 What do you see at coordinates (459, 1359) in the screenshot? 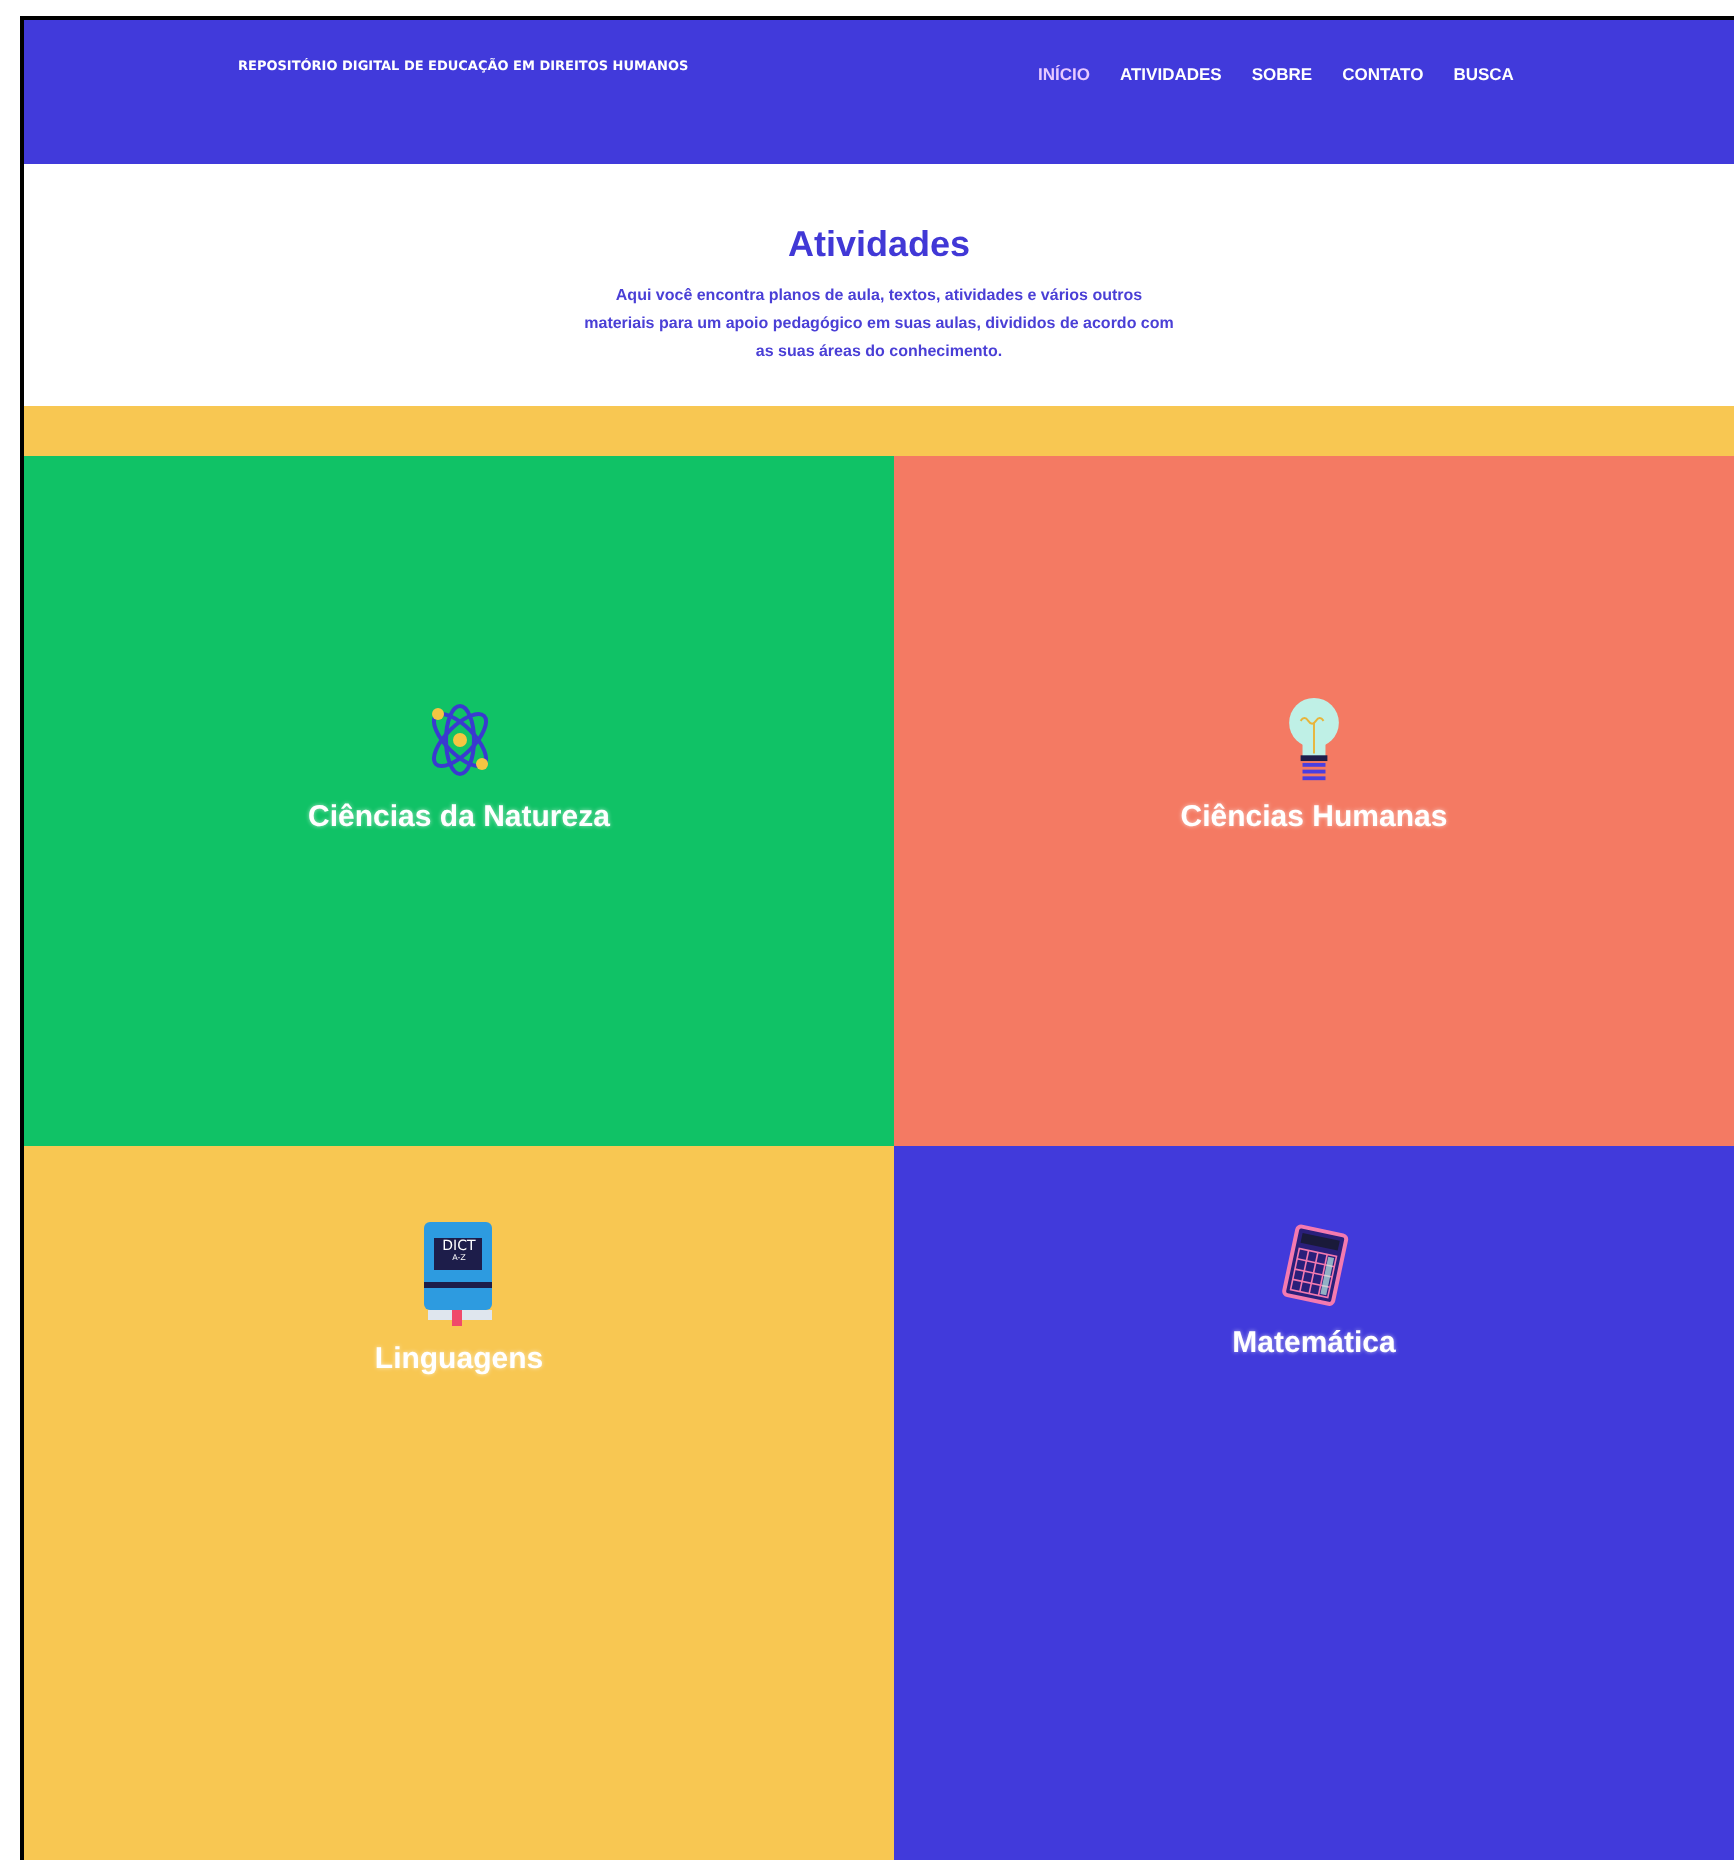
I see `area-title: Linguagens` at bounding box center [459, 1359].